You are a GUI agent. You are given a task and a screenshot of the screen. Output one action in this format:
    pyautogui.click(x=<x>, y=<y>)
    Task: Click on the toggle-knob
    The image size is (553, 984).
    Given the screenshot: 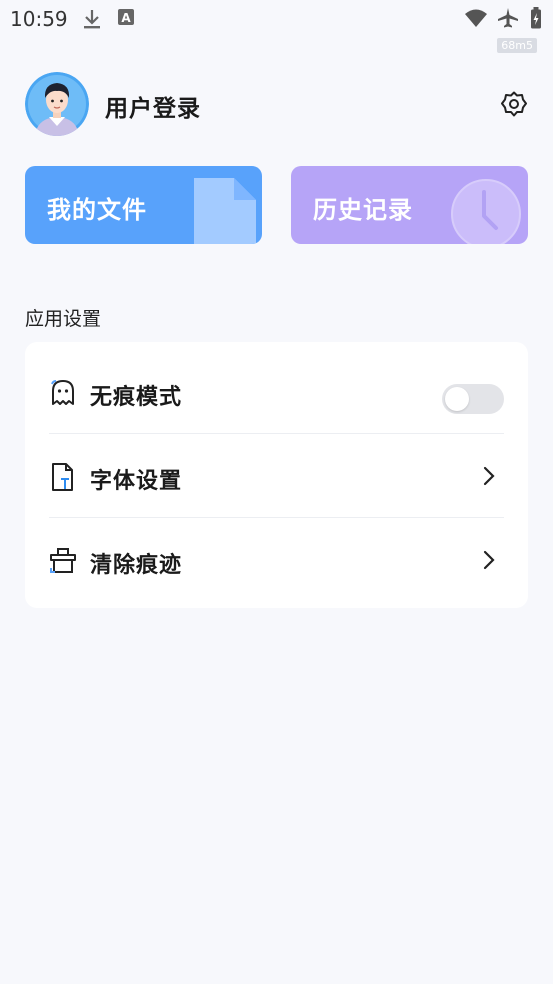 What is the action you would take?
    pyautogui.click(x=457, y=399)
    